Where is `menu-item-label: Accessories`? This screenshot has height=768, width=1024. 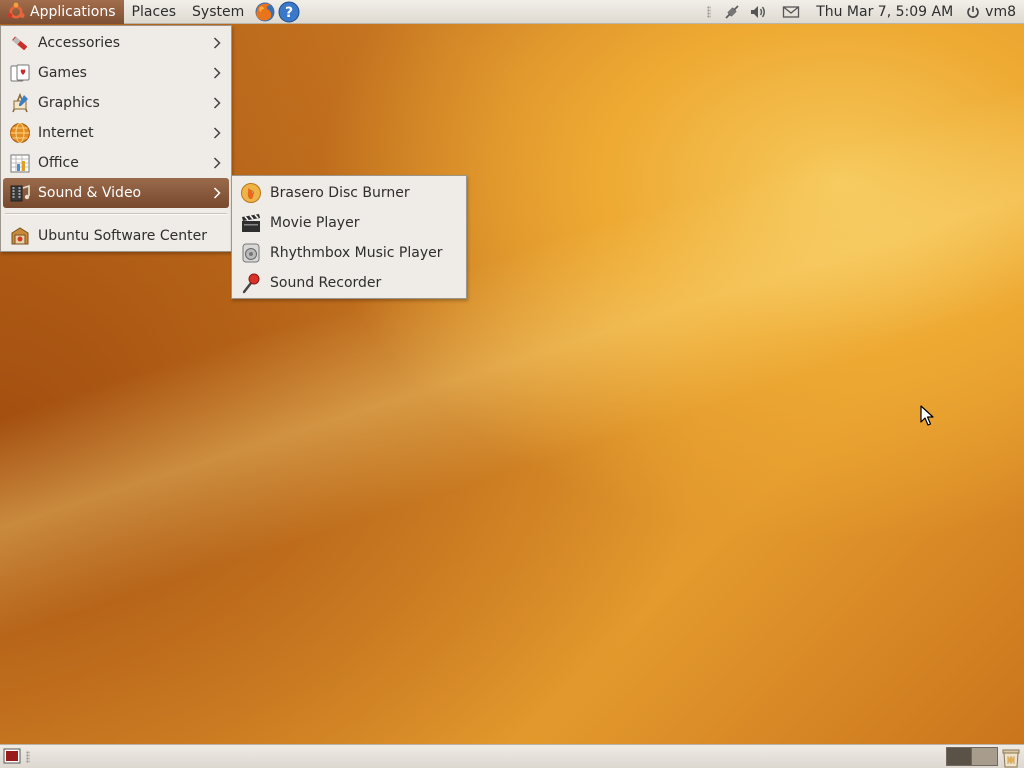 menu-item-label: Accessories is located at coordinates (79, 43).